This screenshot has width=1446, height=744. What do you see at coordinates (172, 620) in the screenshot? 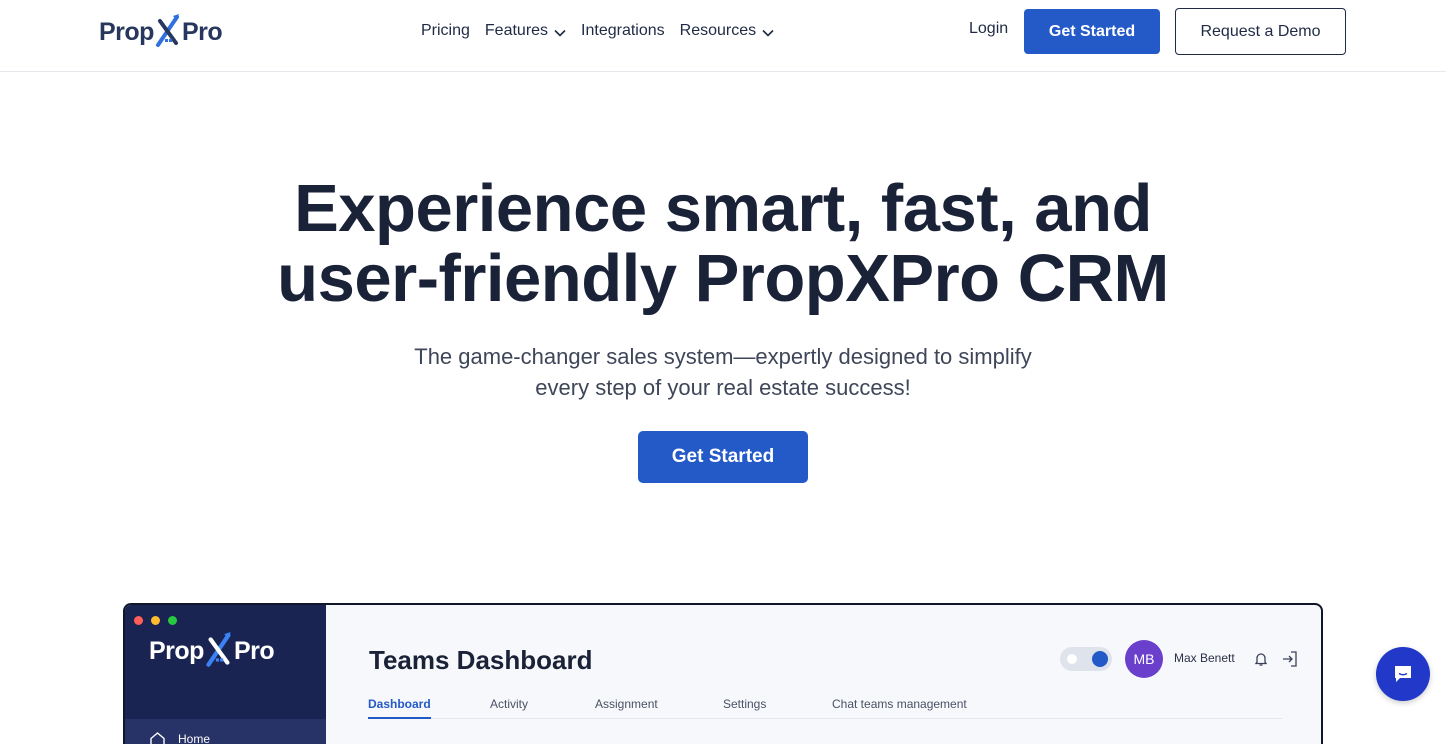
I see `maximize-dot-icon` at bounding box center [172, 620].